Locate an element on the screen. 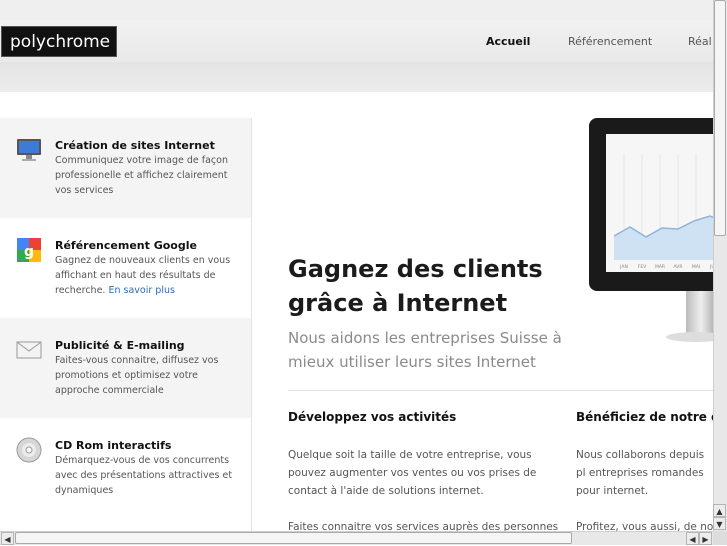  scroll-right-button: ▶ is located at coordinates (705, 538).